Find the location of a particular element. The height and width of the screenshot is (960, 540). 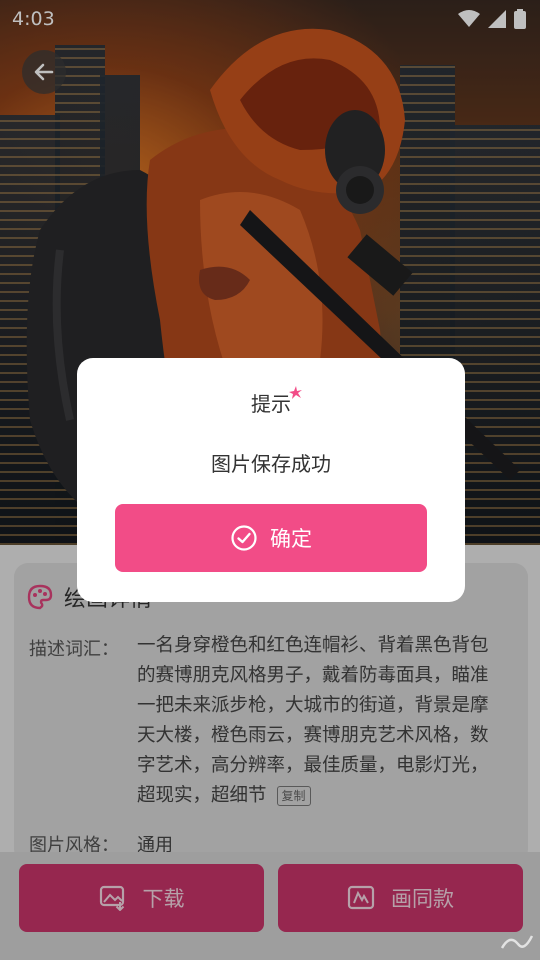

dialog-message: 图片保存成功 is located at coordinates (271, 464).